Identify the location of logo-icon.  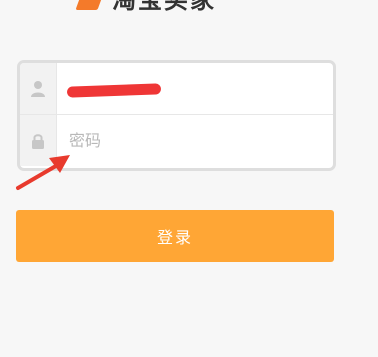
(89, 5).